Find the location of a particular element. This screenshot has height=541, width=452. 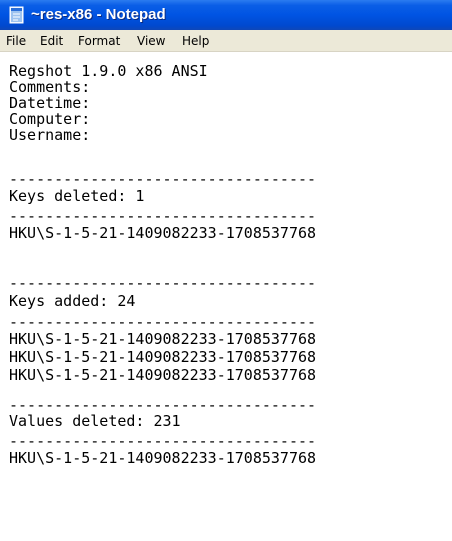

menu-file: File is located at coordinates (16, 41).